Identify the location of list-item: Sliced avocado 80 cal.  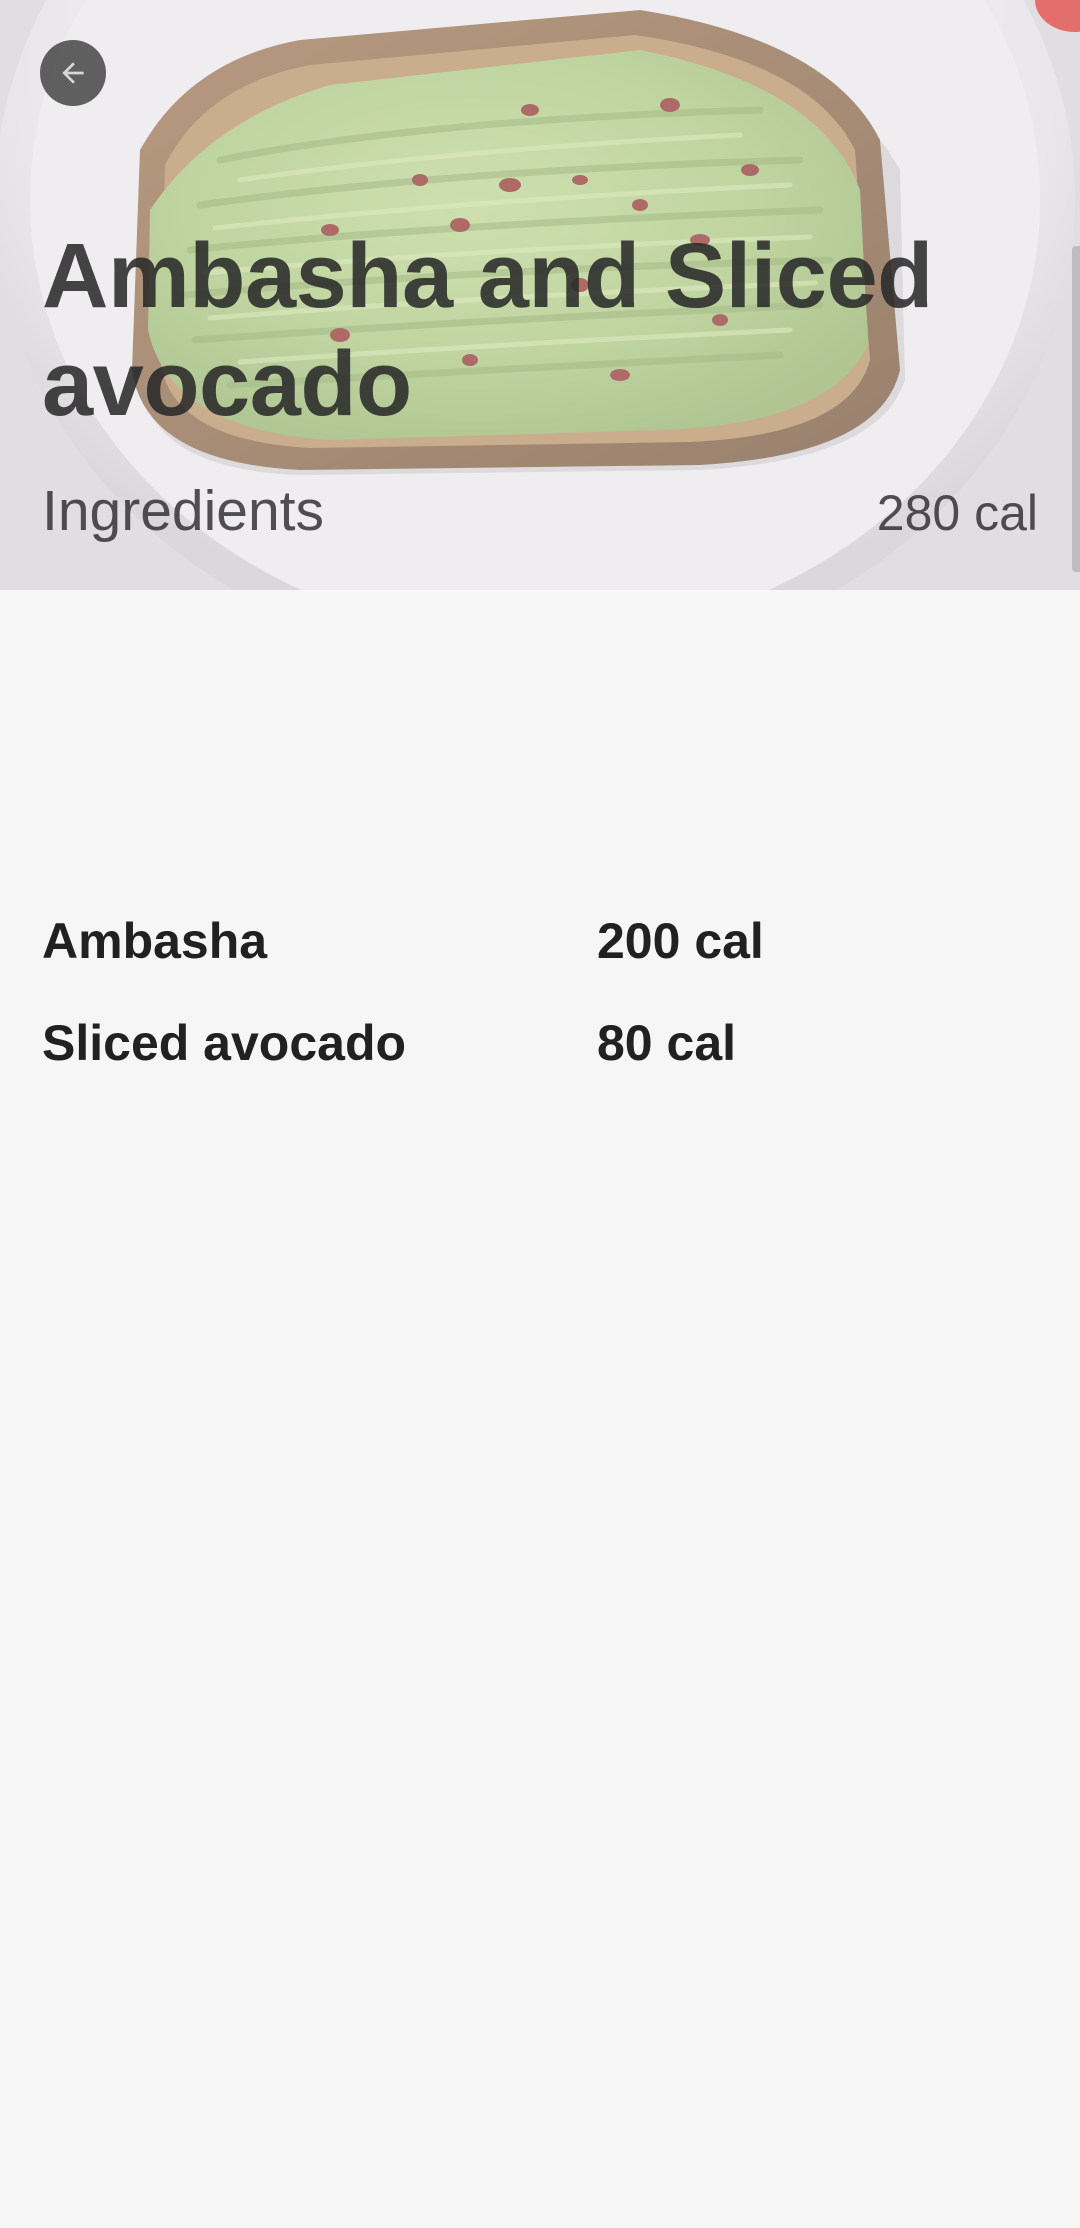
(540, 1053).